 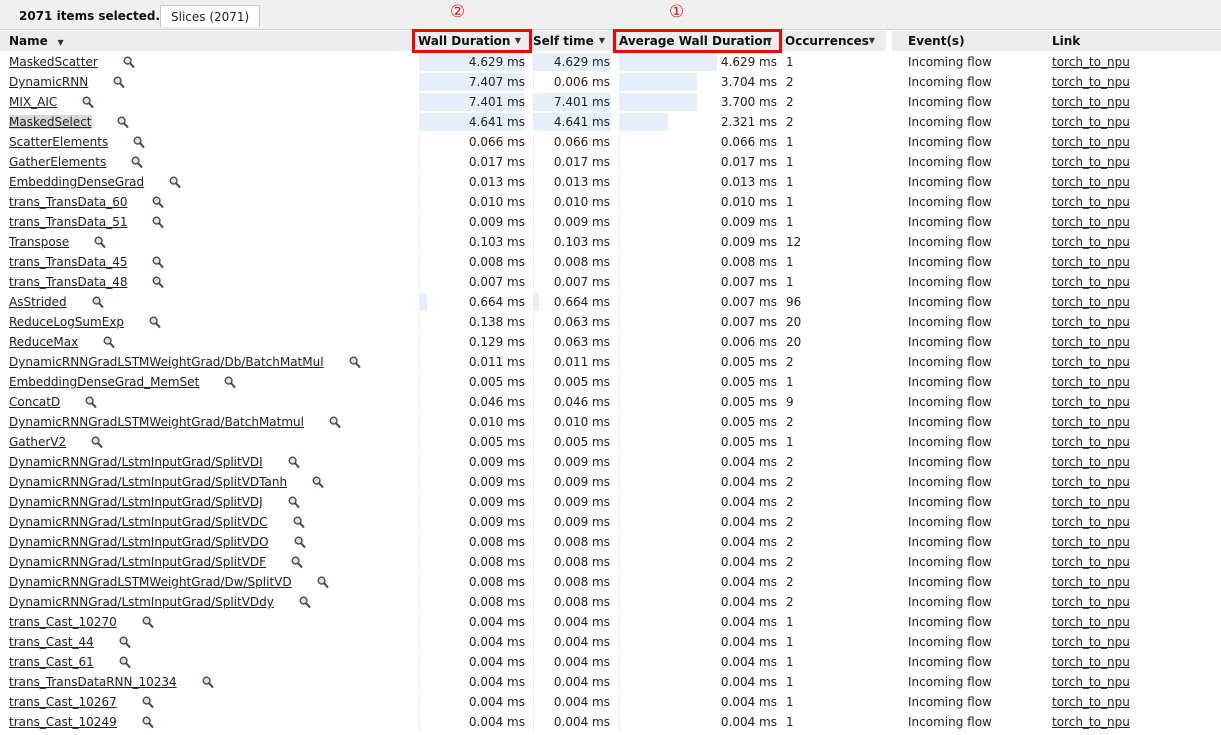 What do you see at coordinates (51, 642) in the screenshot?
I see `slice-name-link: trans_Cast_44` at bounding box center [51, 642].